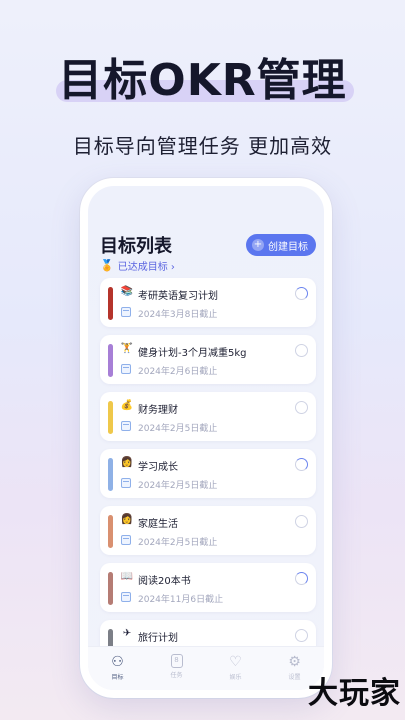 The width and height of the screenshot is (405, 720). What do you see at coordinates (178, 372) in the screenshot?
I see `goal-deadline: 2024年2月6日截止` at bounding box center [178, 372].